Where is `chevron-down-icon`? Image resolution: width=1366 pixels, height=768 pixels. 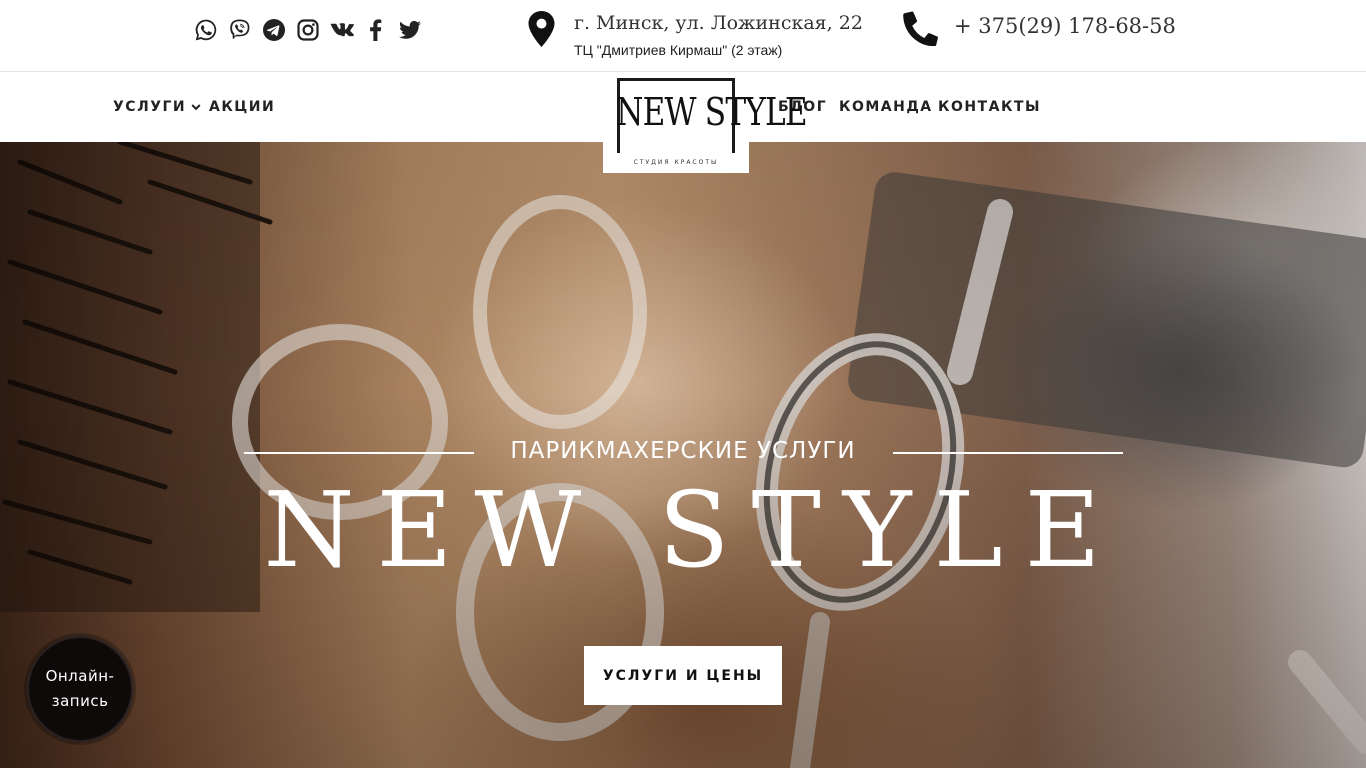
chevron-down-icon is located at coordinates (196, 107).